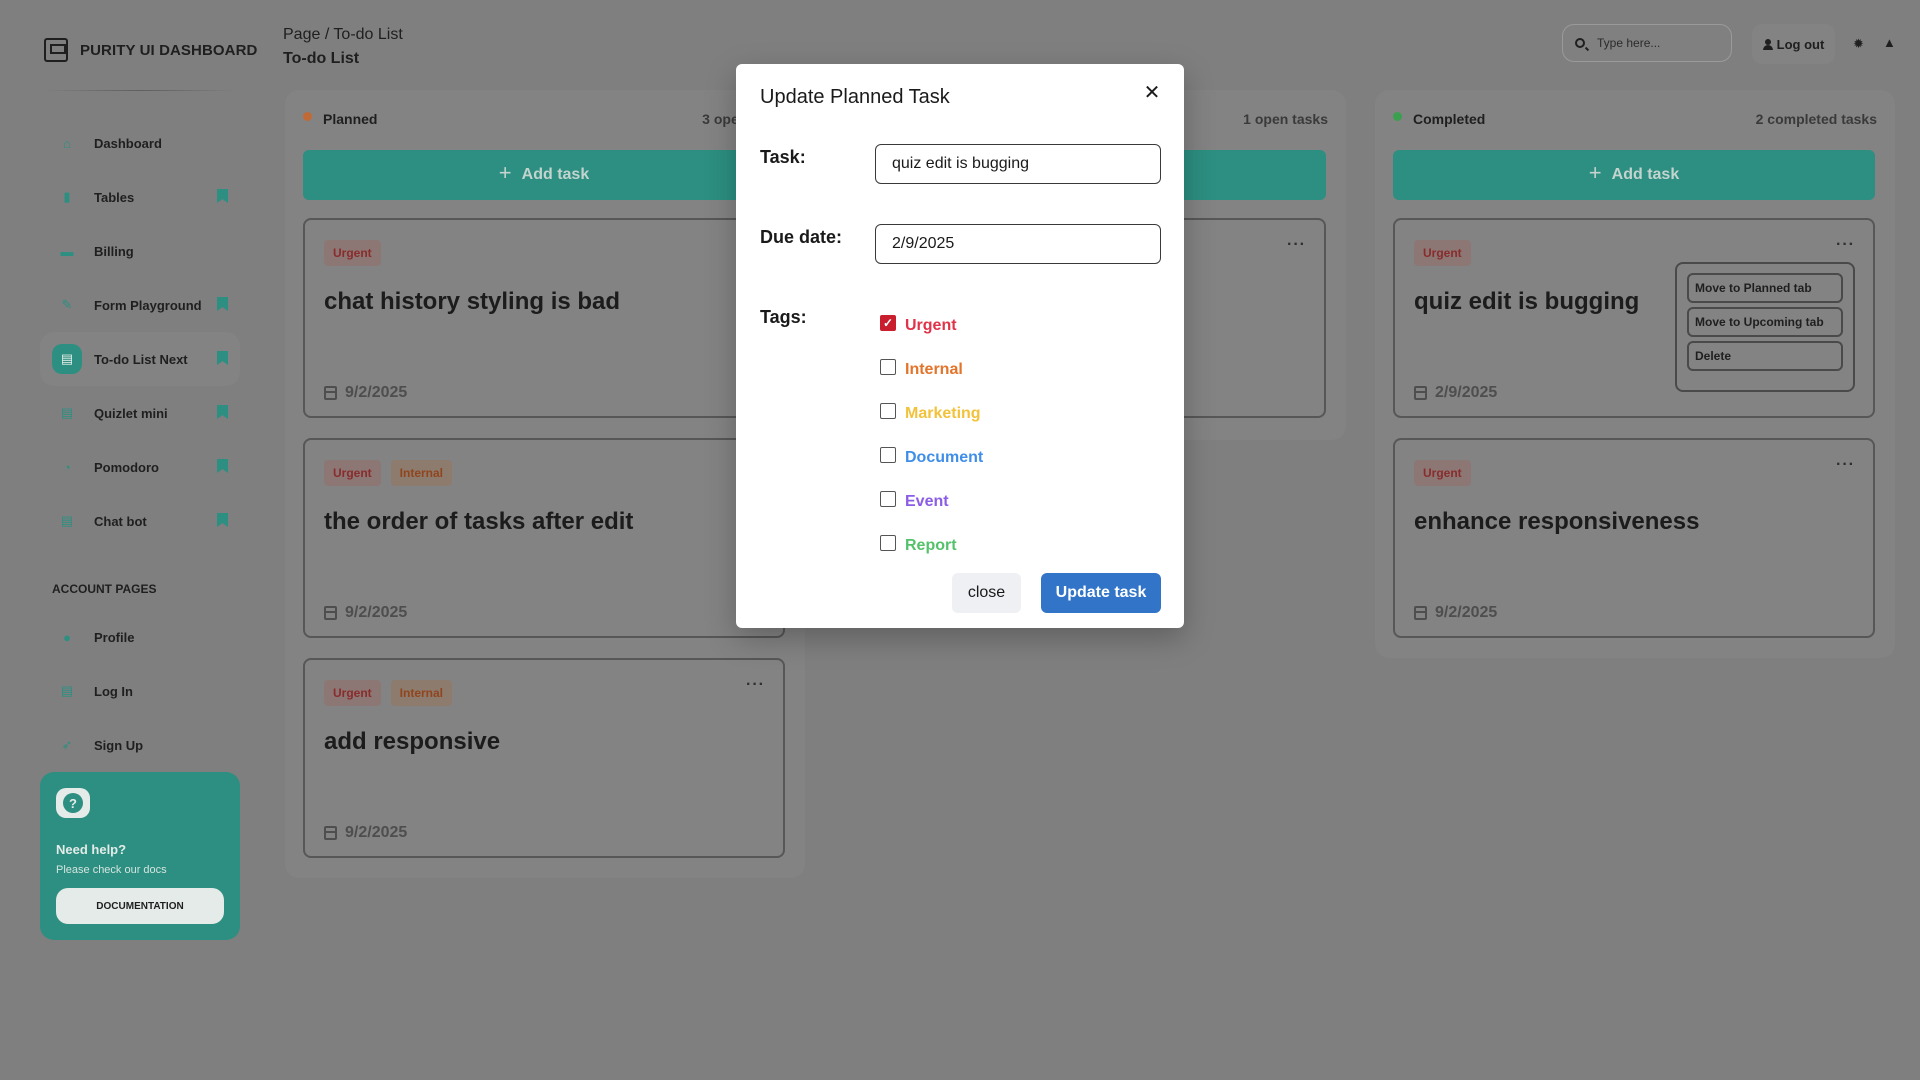 The image size is (1920, 1080). What do you see at coordinates (113, 691) in the screenshot?
I see `sidebar-item-label: Log In` at bounding box center [113, 691].